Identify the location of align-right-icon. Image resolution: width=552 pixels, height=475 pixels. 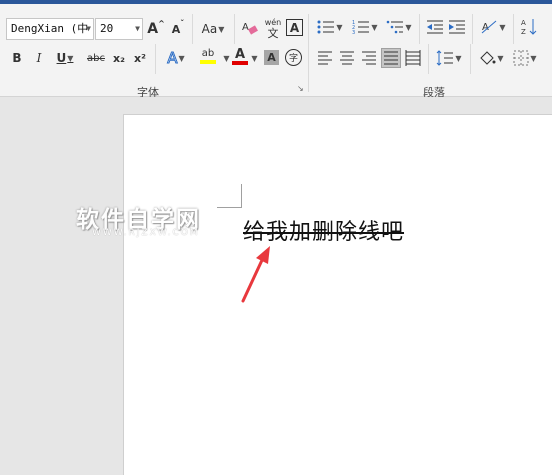
(369, 58).